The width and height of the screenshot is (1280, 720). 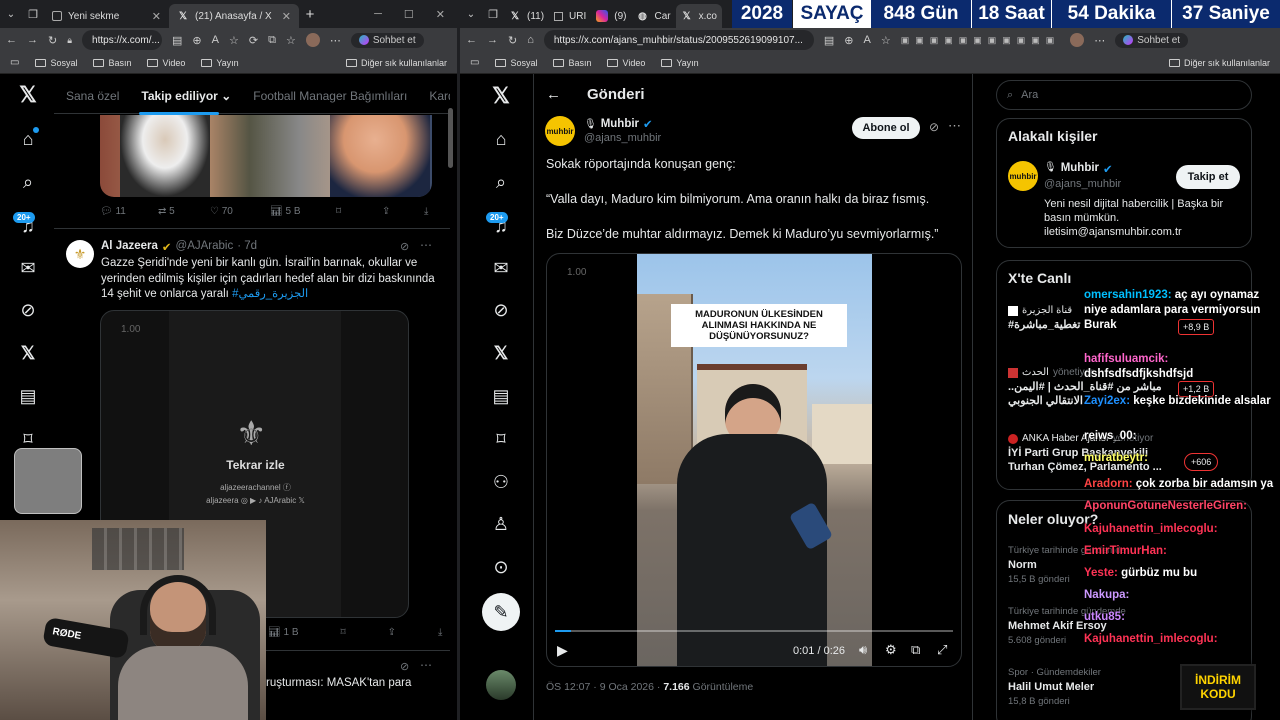 What do you see at coordinates (526, 16) in the screenshot?
I see `tab-x: 𝕏 (11)` at bounding box center [526, 16].